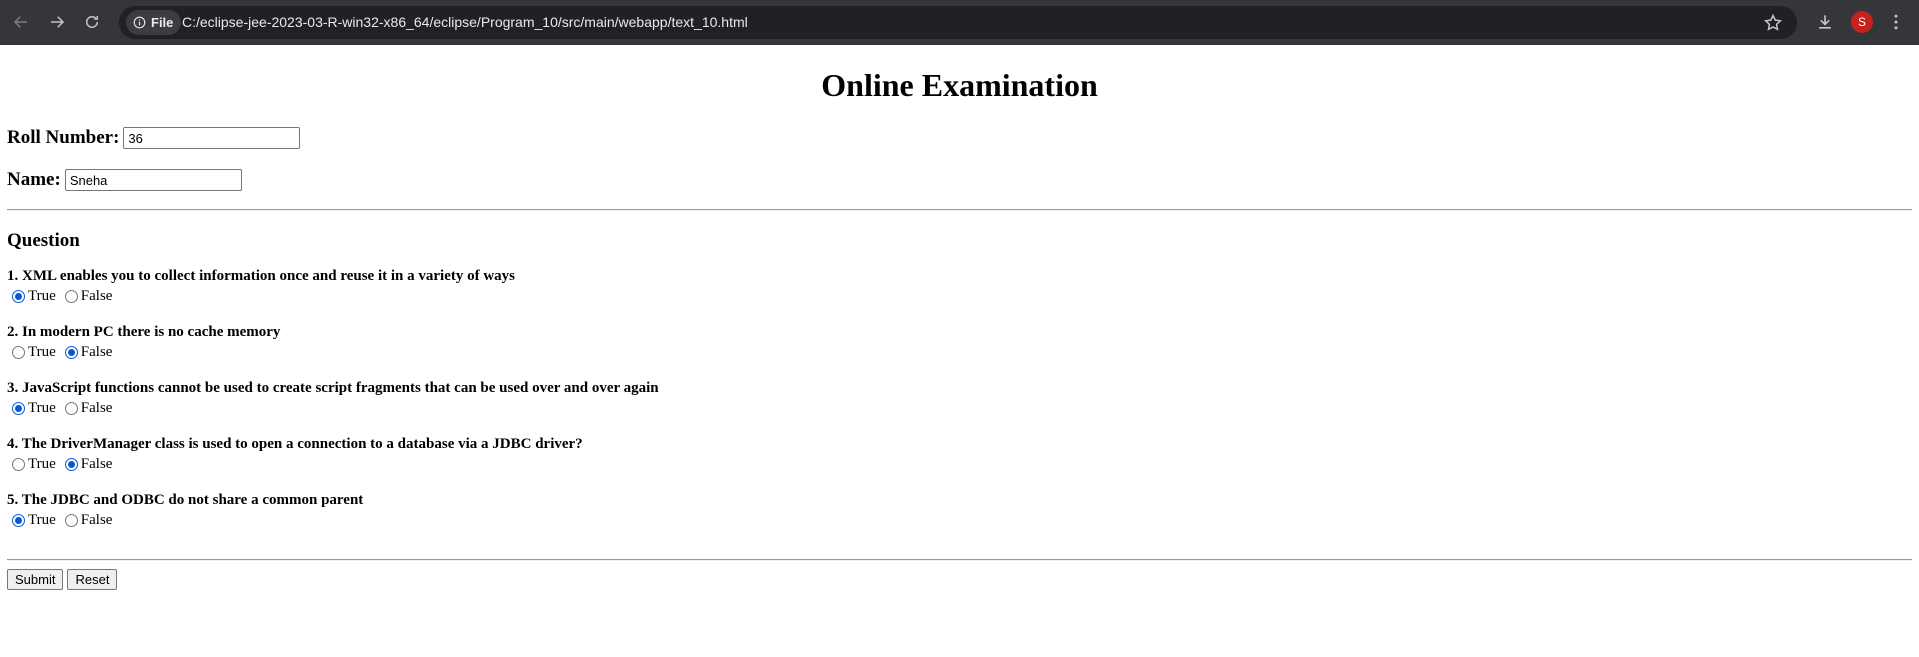  Describe the element at coordinates (153, 180) in the screenshot. I see `name-input` at that location.